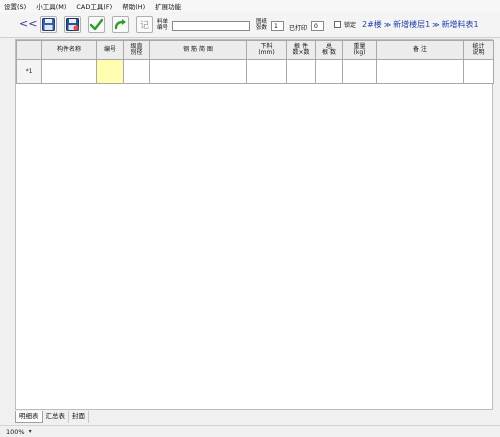 The image size is (500, 437). What do you see at coordinates (460, 24) in the screenshot?
I see `breadcrumb-sheet: 新增料表1` at bounding box center [460, 24].